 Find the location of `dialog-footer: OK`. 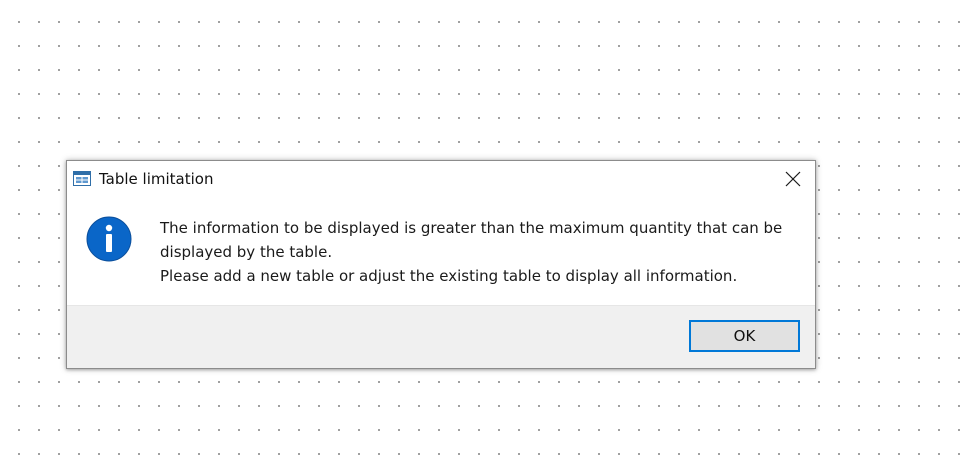

dialog-footer: OK is located at coordinates (441, 336).